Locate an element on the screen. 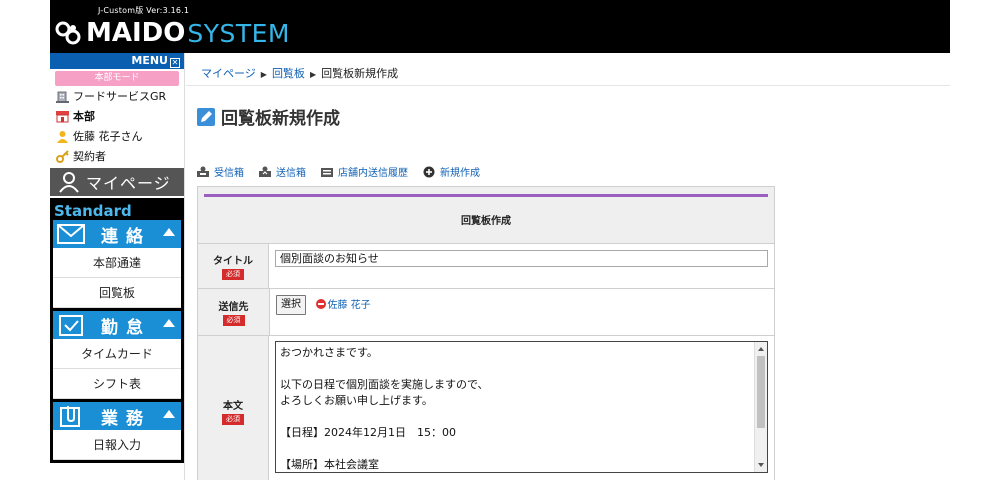 Image resolution: width=1000 pixels, height=480 pixels. building-icon is located at coordinates (62, 96).